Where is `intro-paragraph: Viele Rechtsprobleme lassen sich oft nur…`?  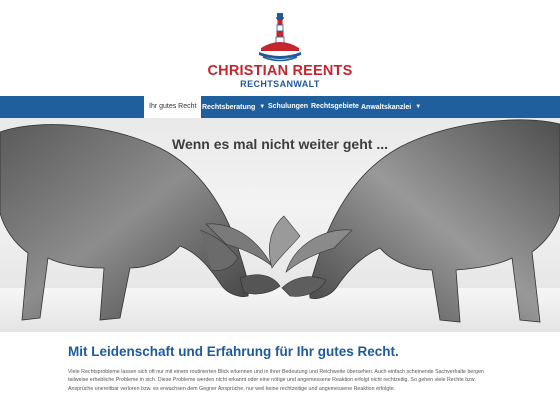 intro-paragraph: Viele Rechtsprobleme lassen sich oft nur… is located at coordinates (276, 380).